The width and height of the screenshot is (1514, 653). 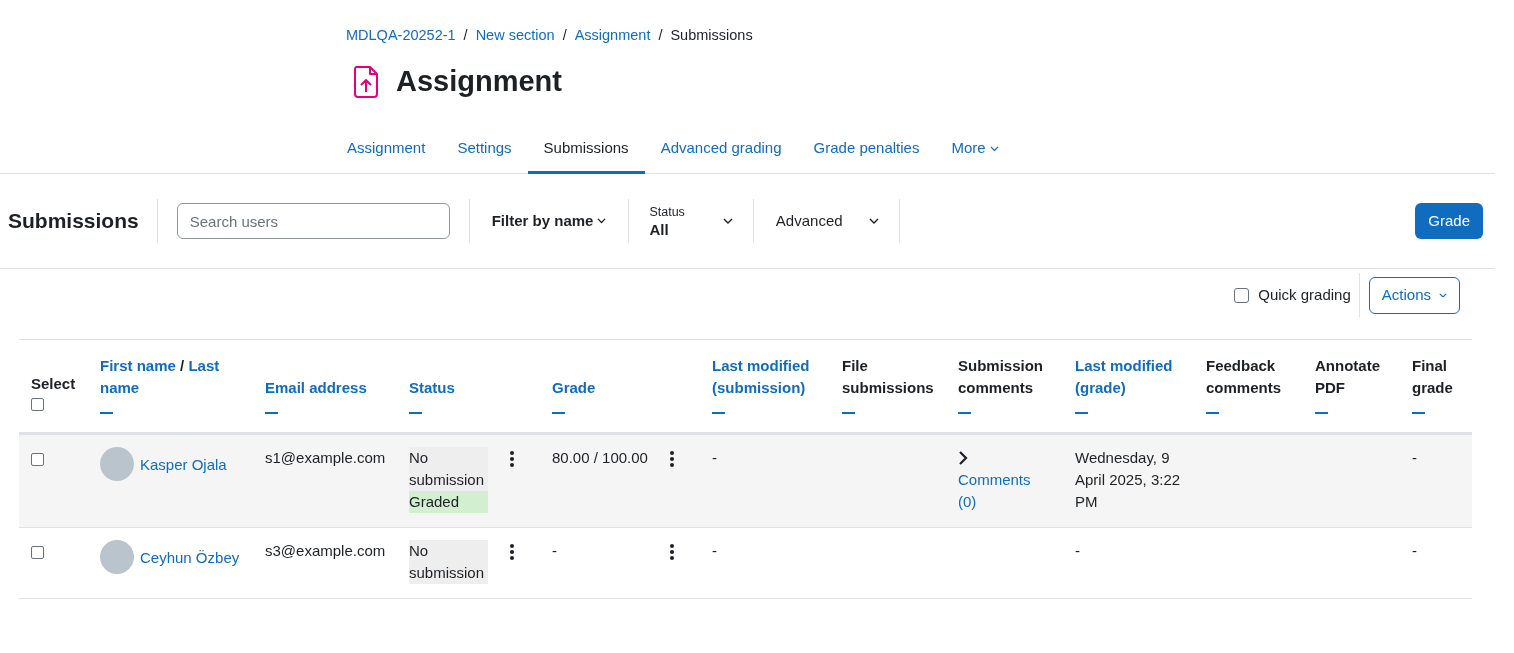 I want to click on filter-by-name-dropdown: Filter by name, so click(x=549, y=221).